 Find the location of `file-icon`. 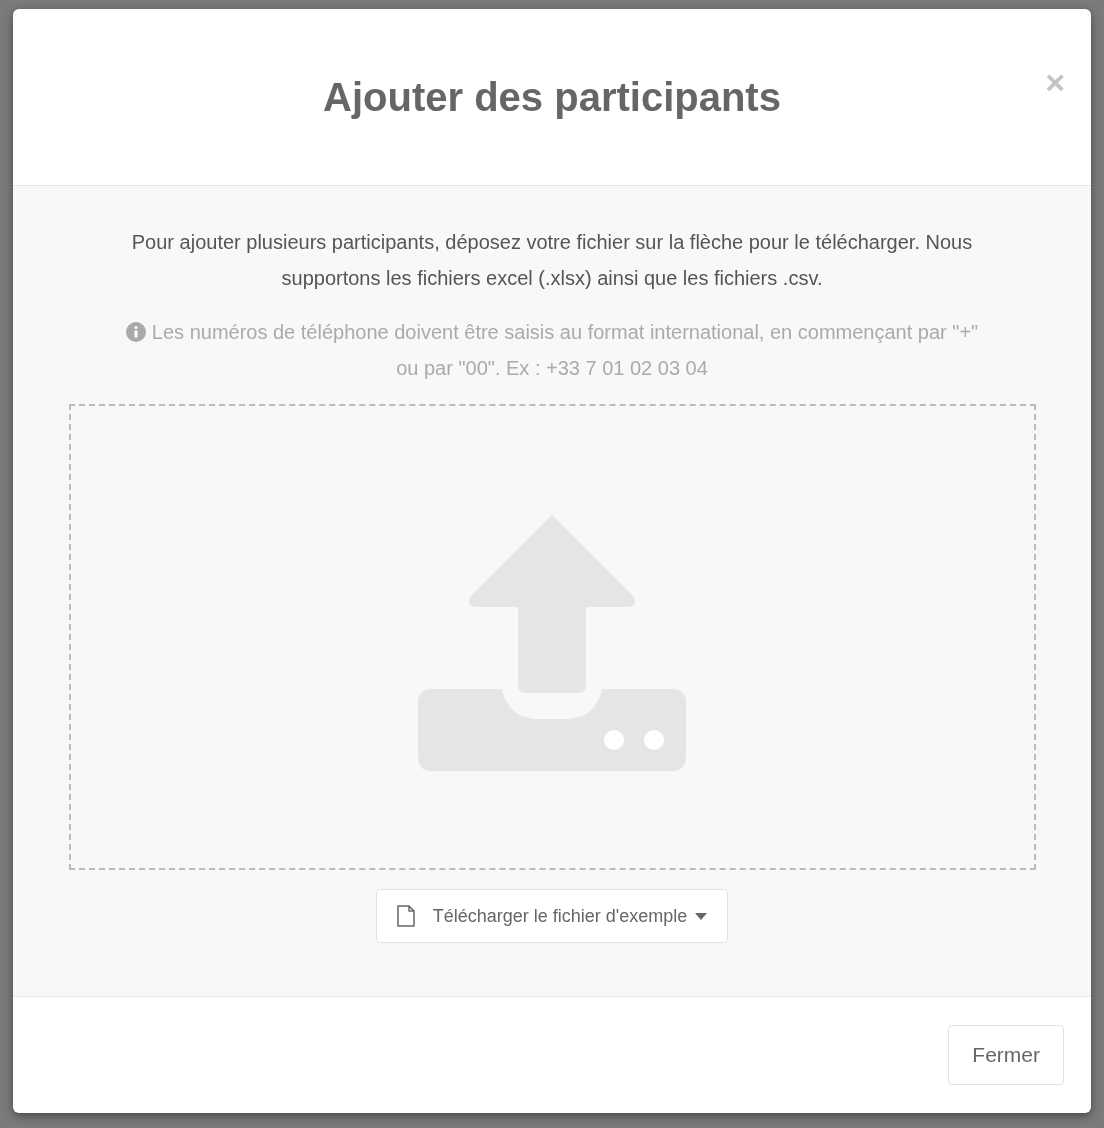

file-icon is located at coordinates (405, 916).